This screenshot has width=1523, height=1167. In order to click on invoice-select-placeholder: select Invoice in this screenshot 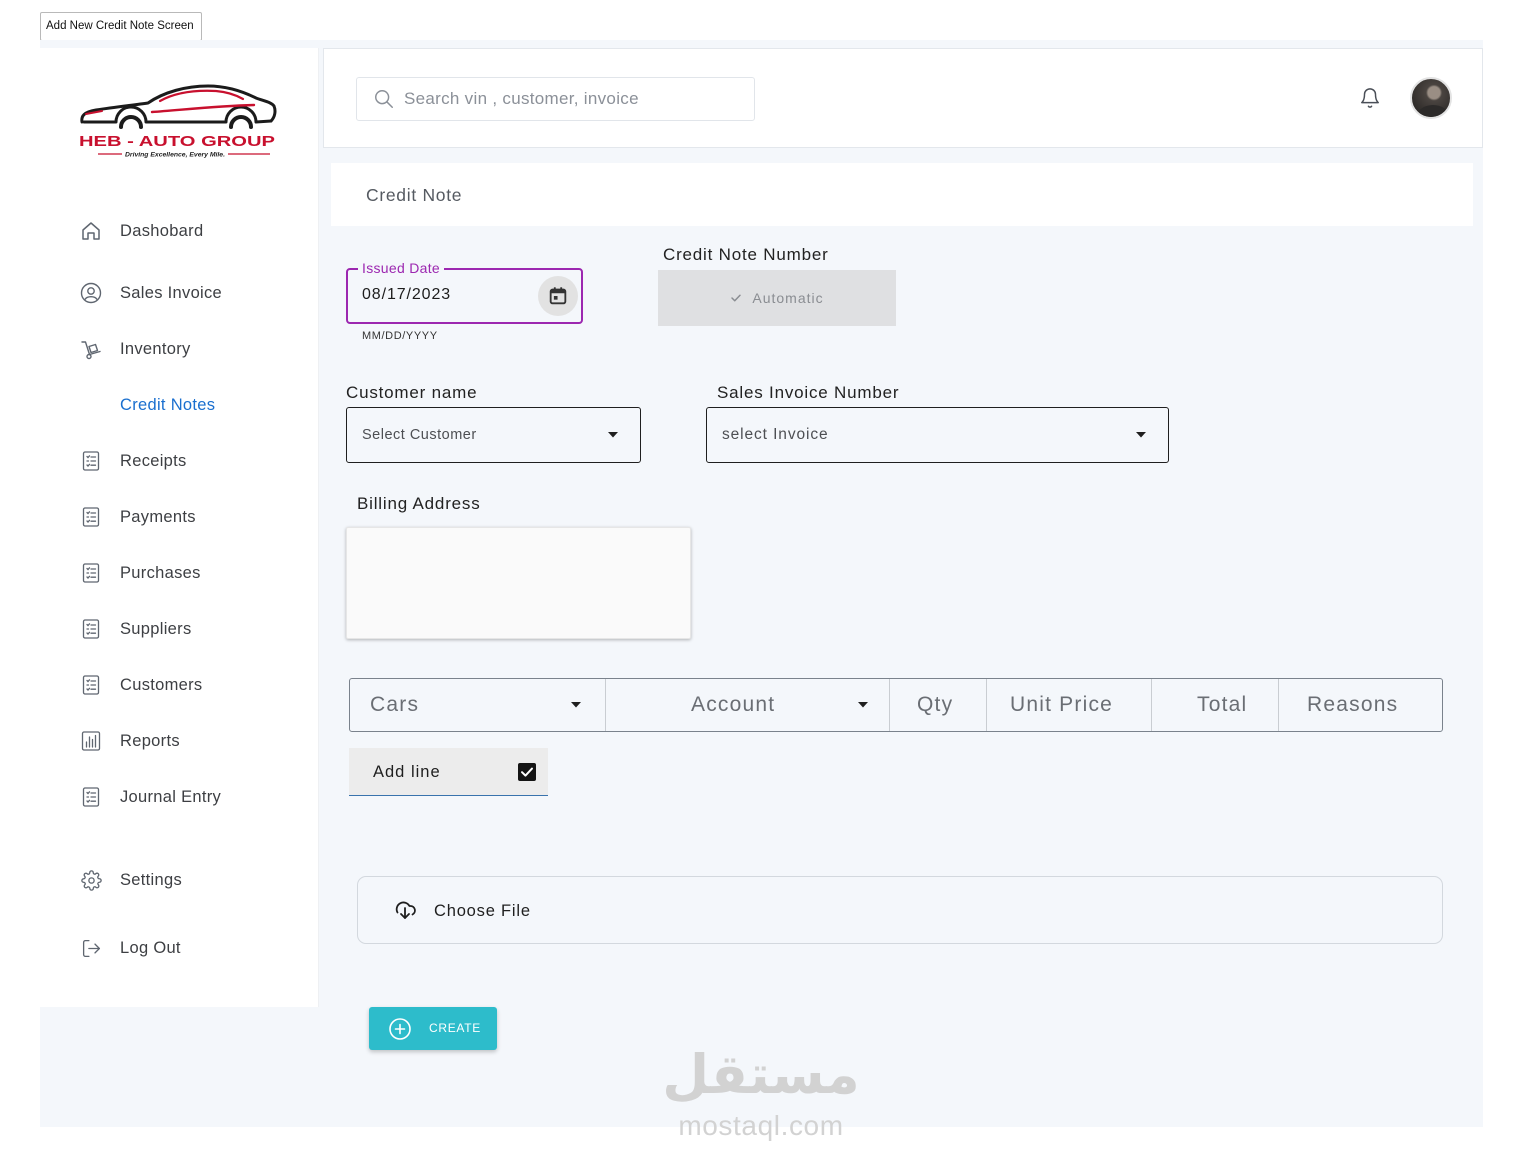, I will do `click(775, 434)`.